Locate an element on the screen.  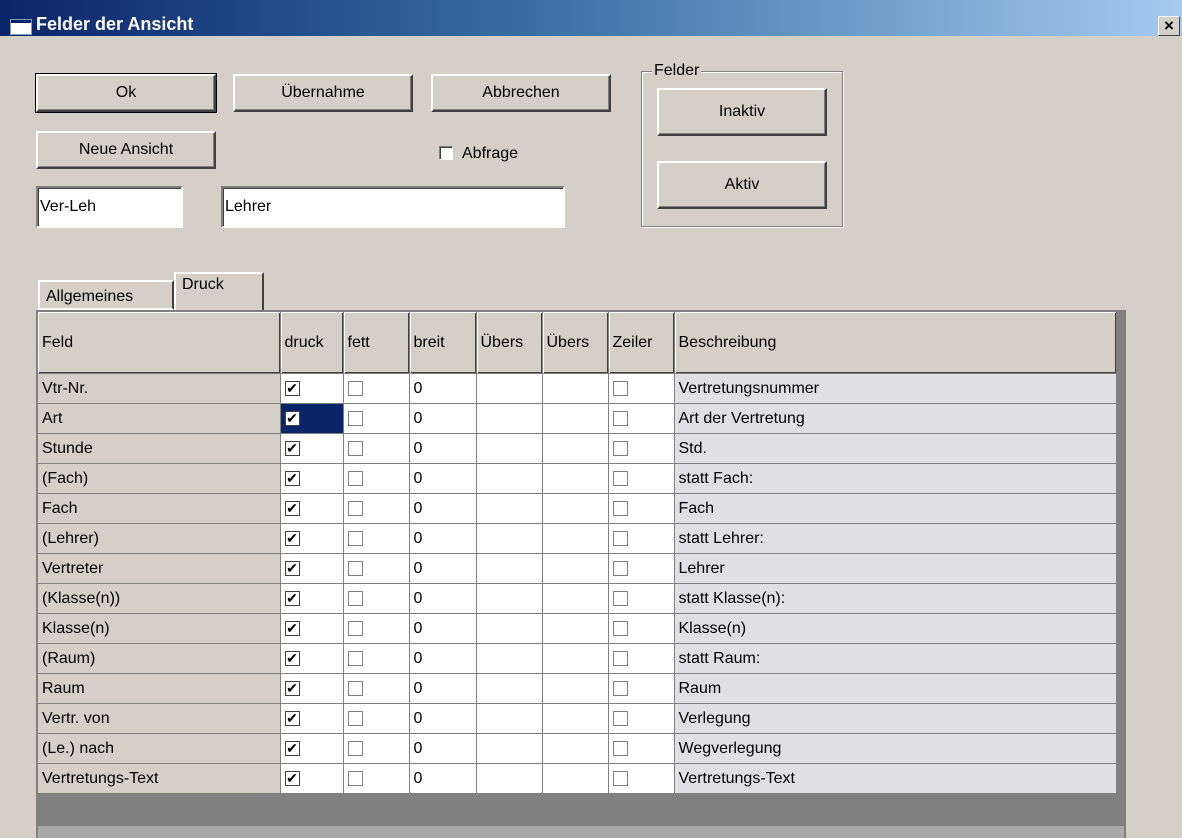
new-view-button: Neue Ansicht is located at coordinates (126, 150).